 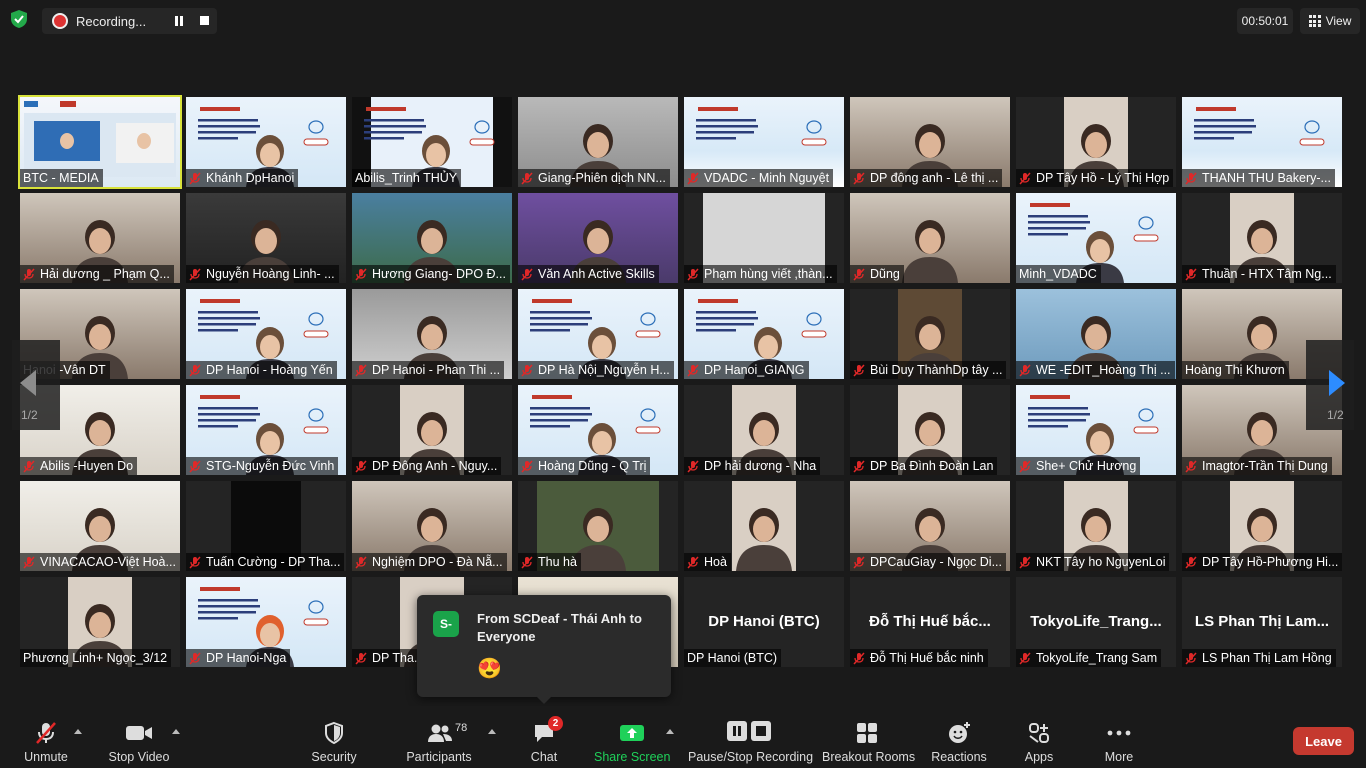 What do you see at coordinates (930, 622) in the screenshot?
I see `participant-video-tile: Đỗ Thị Huế bắc... Đỗ Thị Huế bắc ninh` at bounding box center [930, 622].